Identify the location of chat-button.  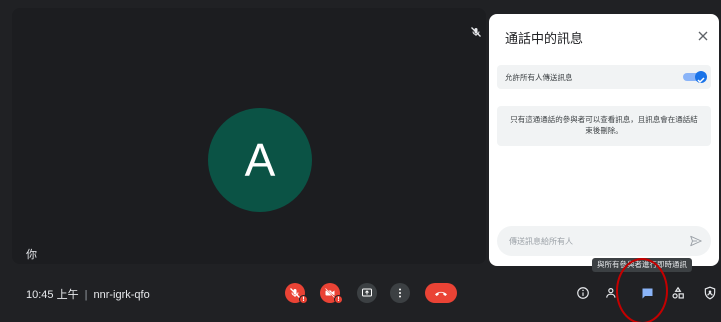
(647, 293).